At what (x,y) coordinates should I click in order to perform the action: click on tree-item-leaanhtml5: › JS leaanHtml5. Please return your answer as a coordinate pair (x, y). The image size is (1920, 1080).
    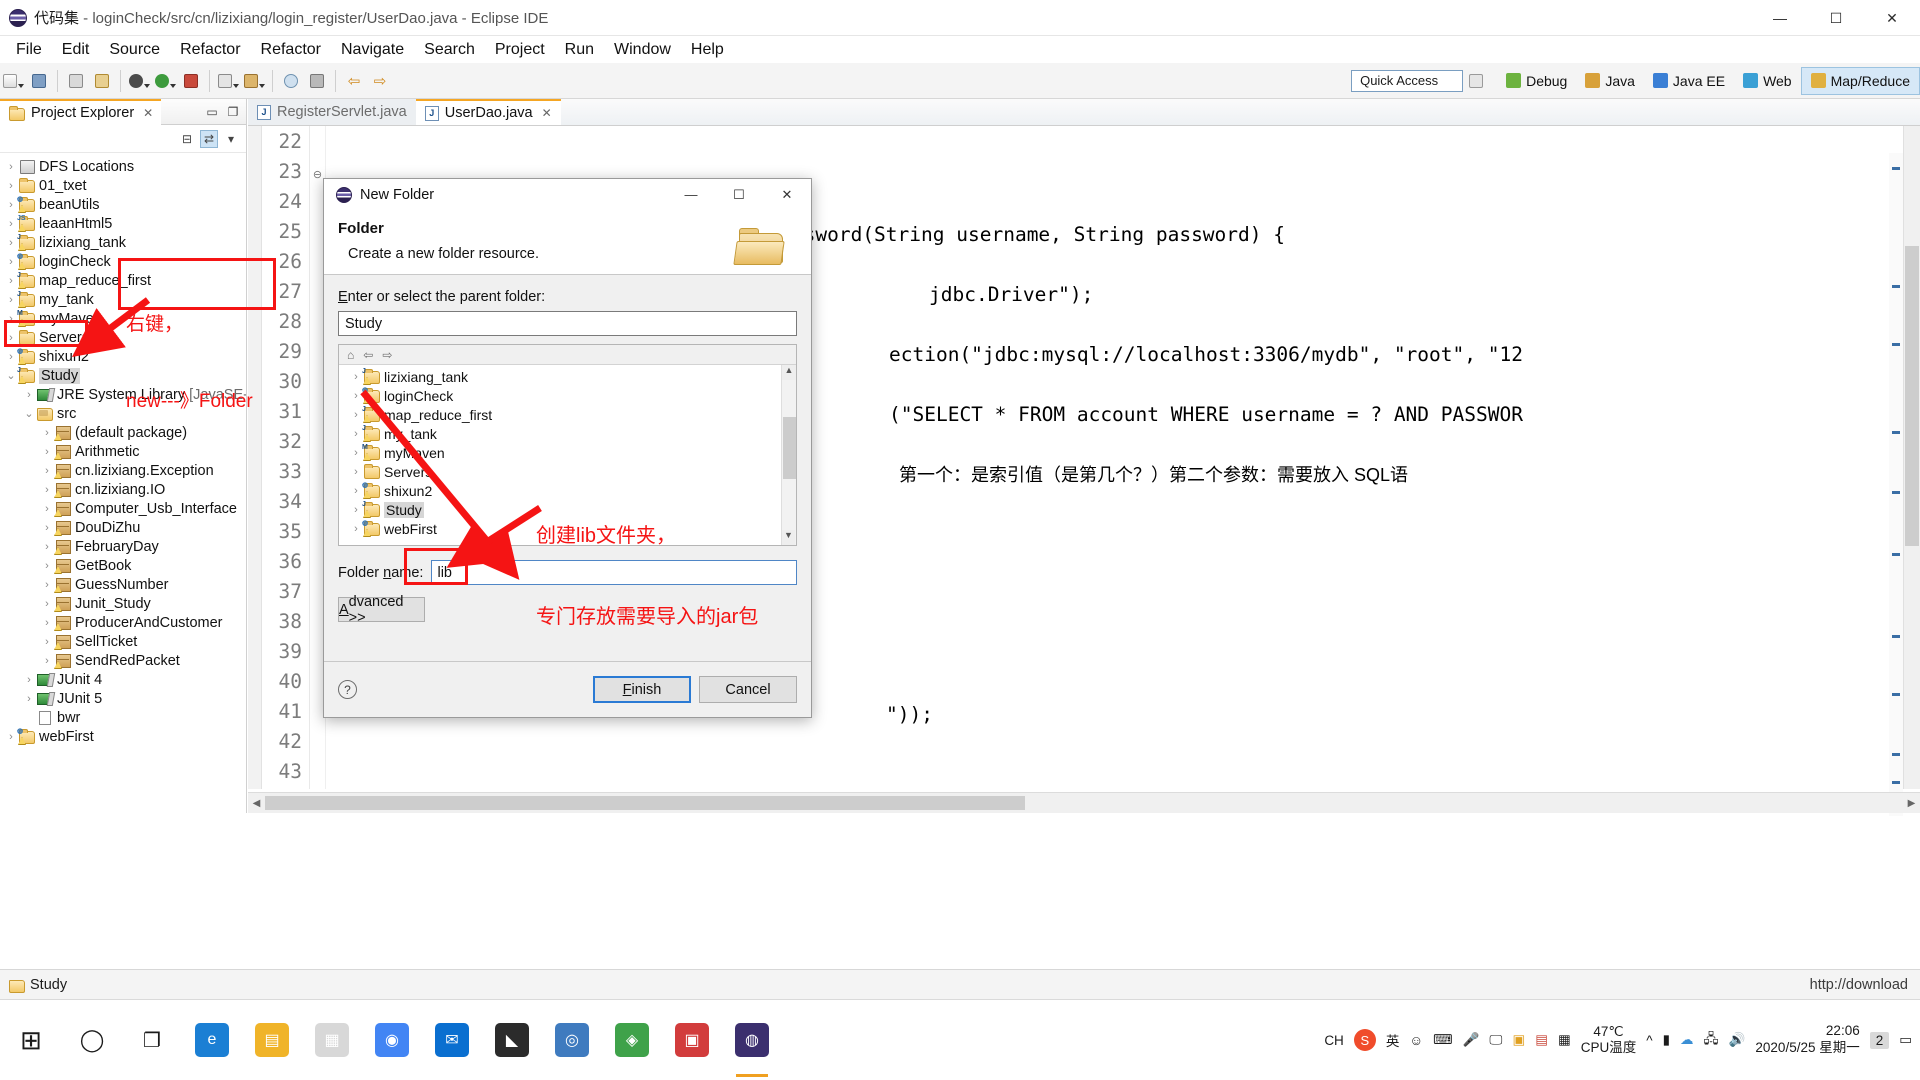
    Looking at the image, I should click on (123, 223).